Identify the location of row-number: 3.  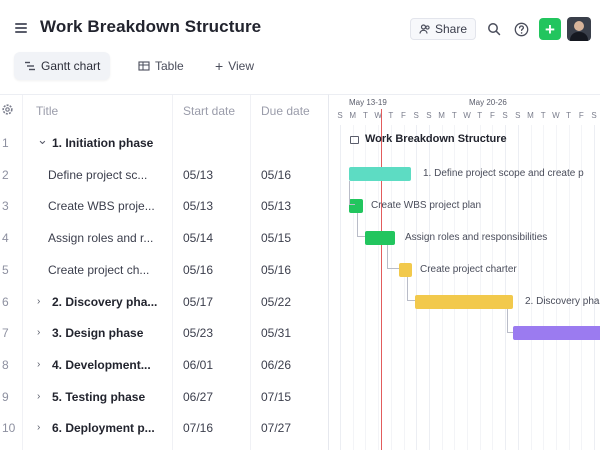
(5, 206).